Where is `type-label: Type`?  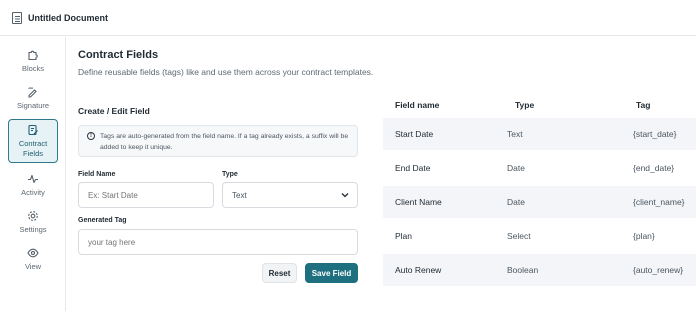 type-label: Type is located at coordinates (230, 174).